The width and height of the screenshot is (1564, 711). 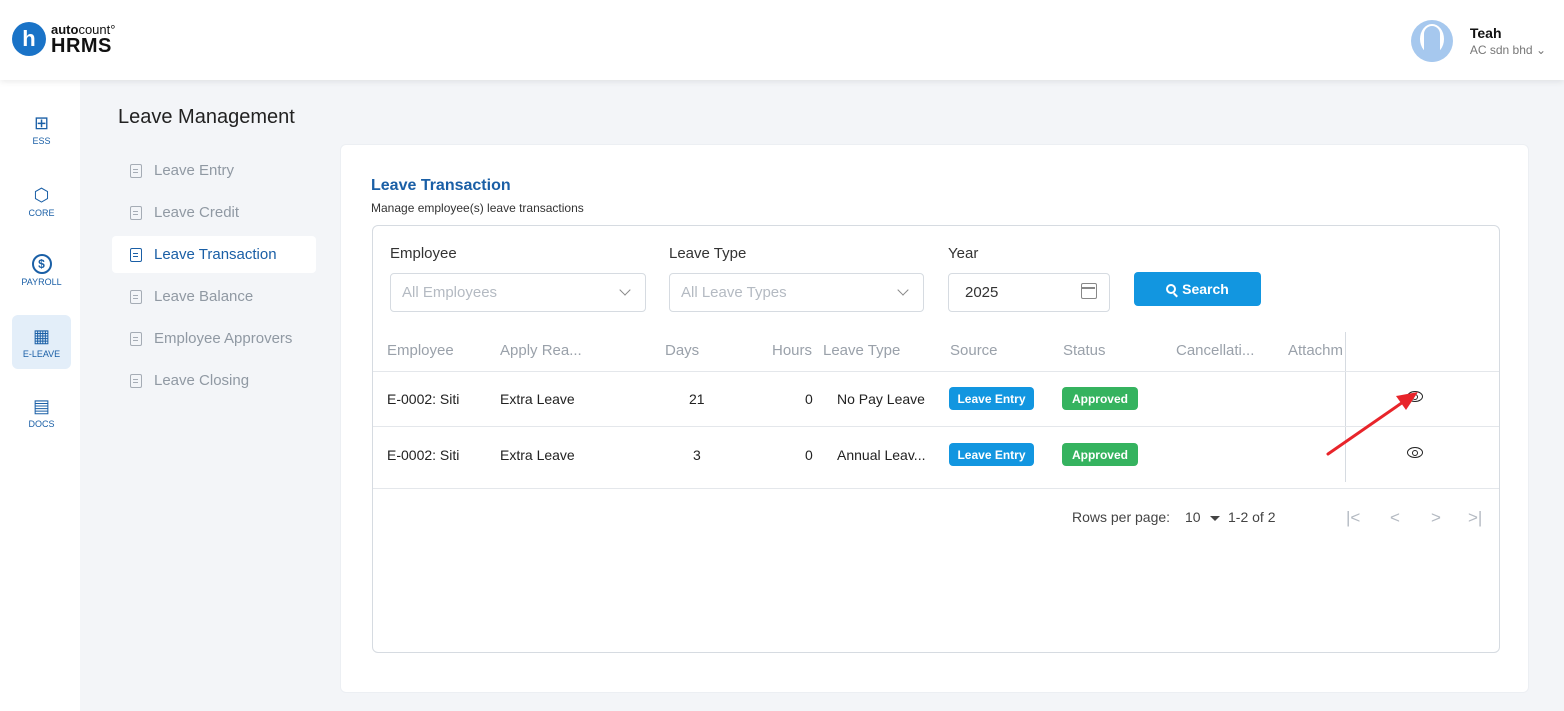 I want to click on last-page-icon: >|, so click(x=1475, y=518).